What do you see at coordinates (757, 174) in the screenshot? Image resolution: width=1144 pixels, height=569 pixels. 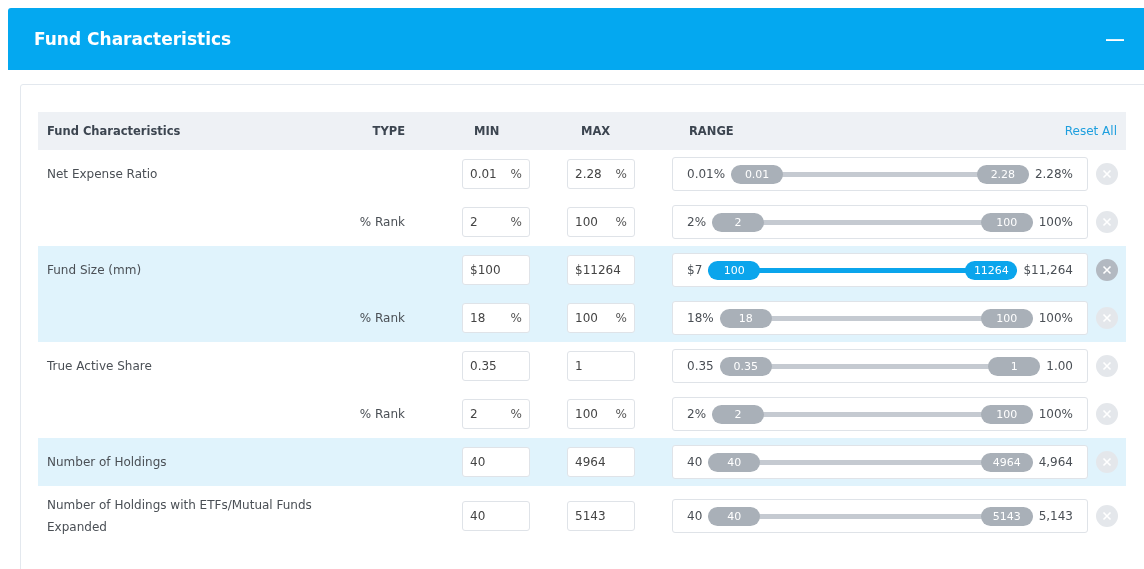 I see `min-handle: 0.01` at bounding box center [757, 174].